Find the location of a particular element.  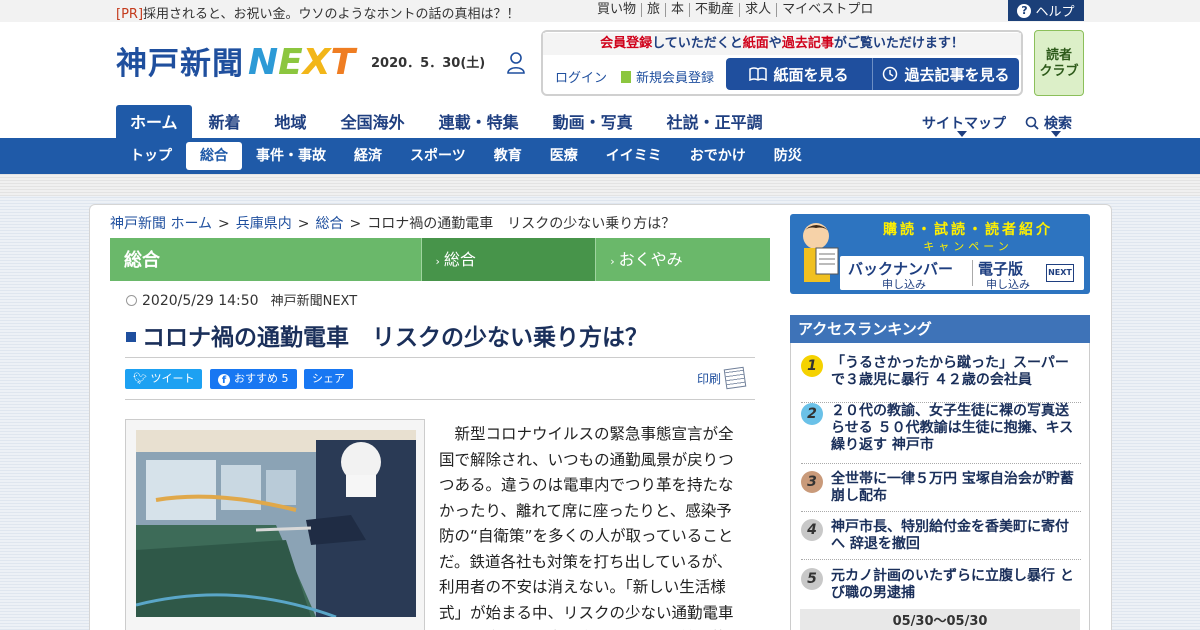

epaper-sub: 申し込み is located at coordinates (1008, 284).